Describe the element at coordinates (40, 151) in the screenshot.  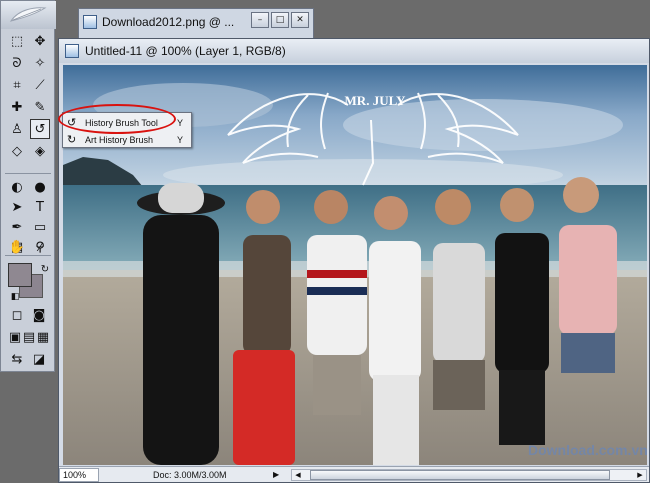
I see `paint-bucket-icon: ◈` at that location.